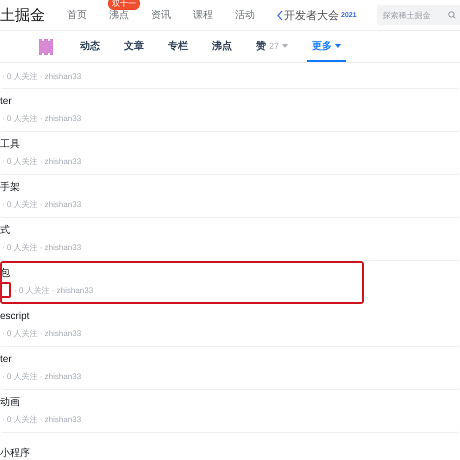  Describe the element at coordinates (222, 46) in the screenshot. I see `profile-tab: 沸点` at that location.